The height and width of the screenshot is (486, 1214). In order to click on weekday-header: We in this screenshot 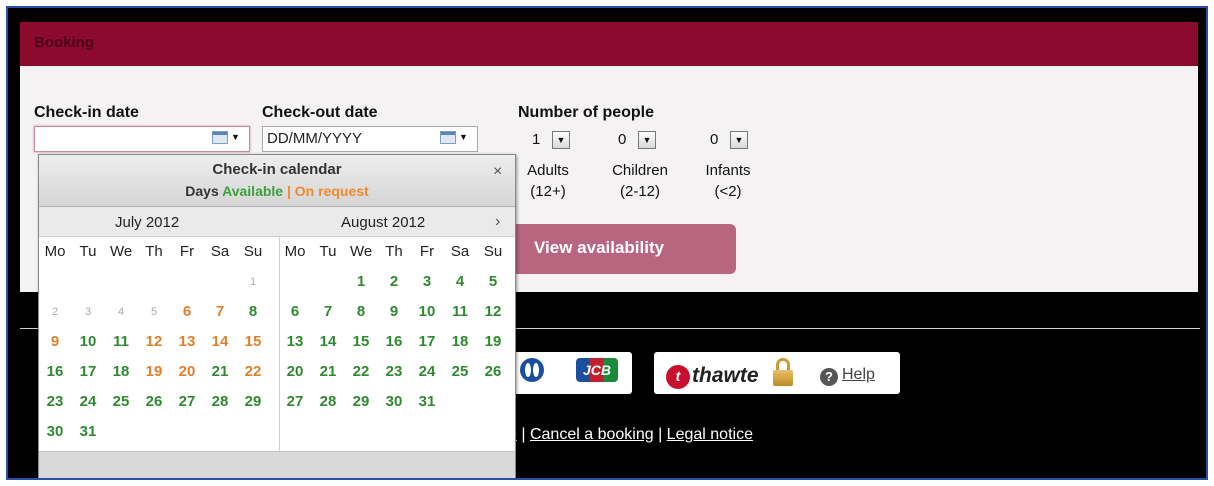, I will do `click(361, 251)`.